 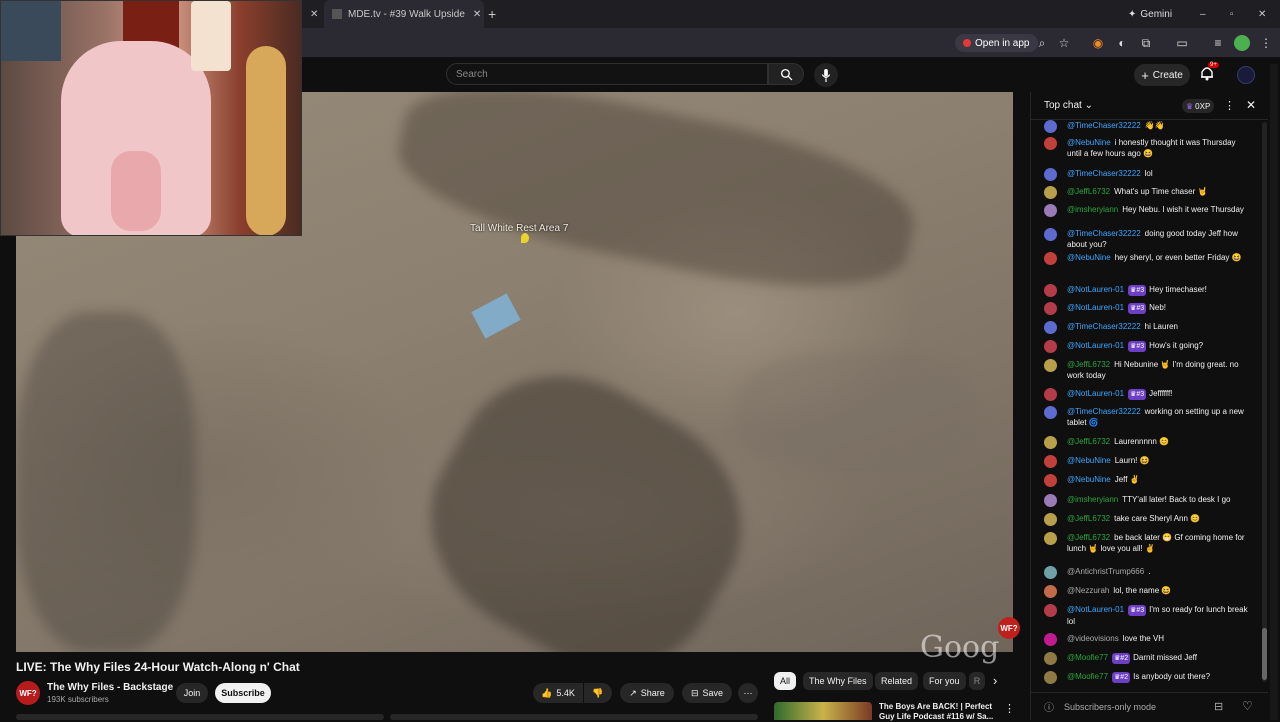 I want to click on channel-avatar: WF?, so click(x=28, y=693).